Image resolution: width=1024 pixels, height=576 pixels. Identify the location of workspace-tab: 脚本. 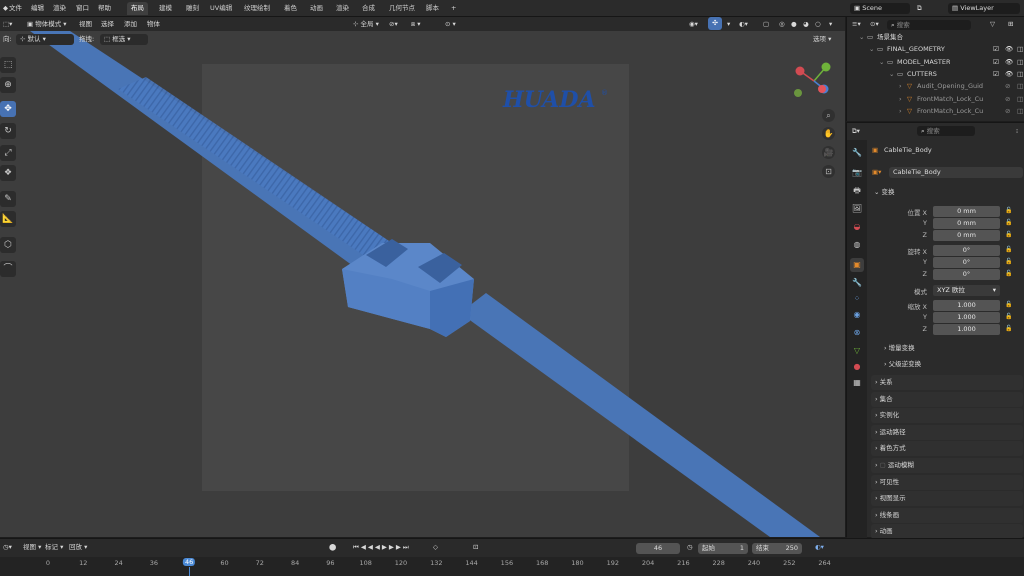
(432, 8).